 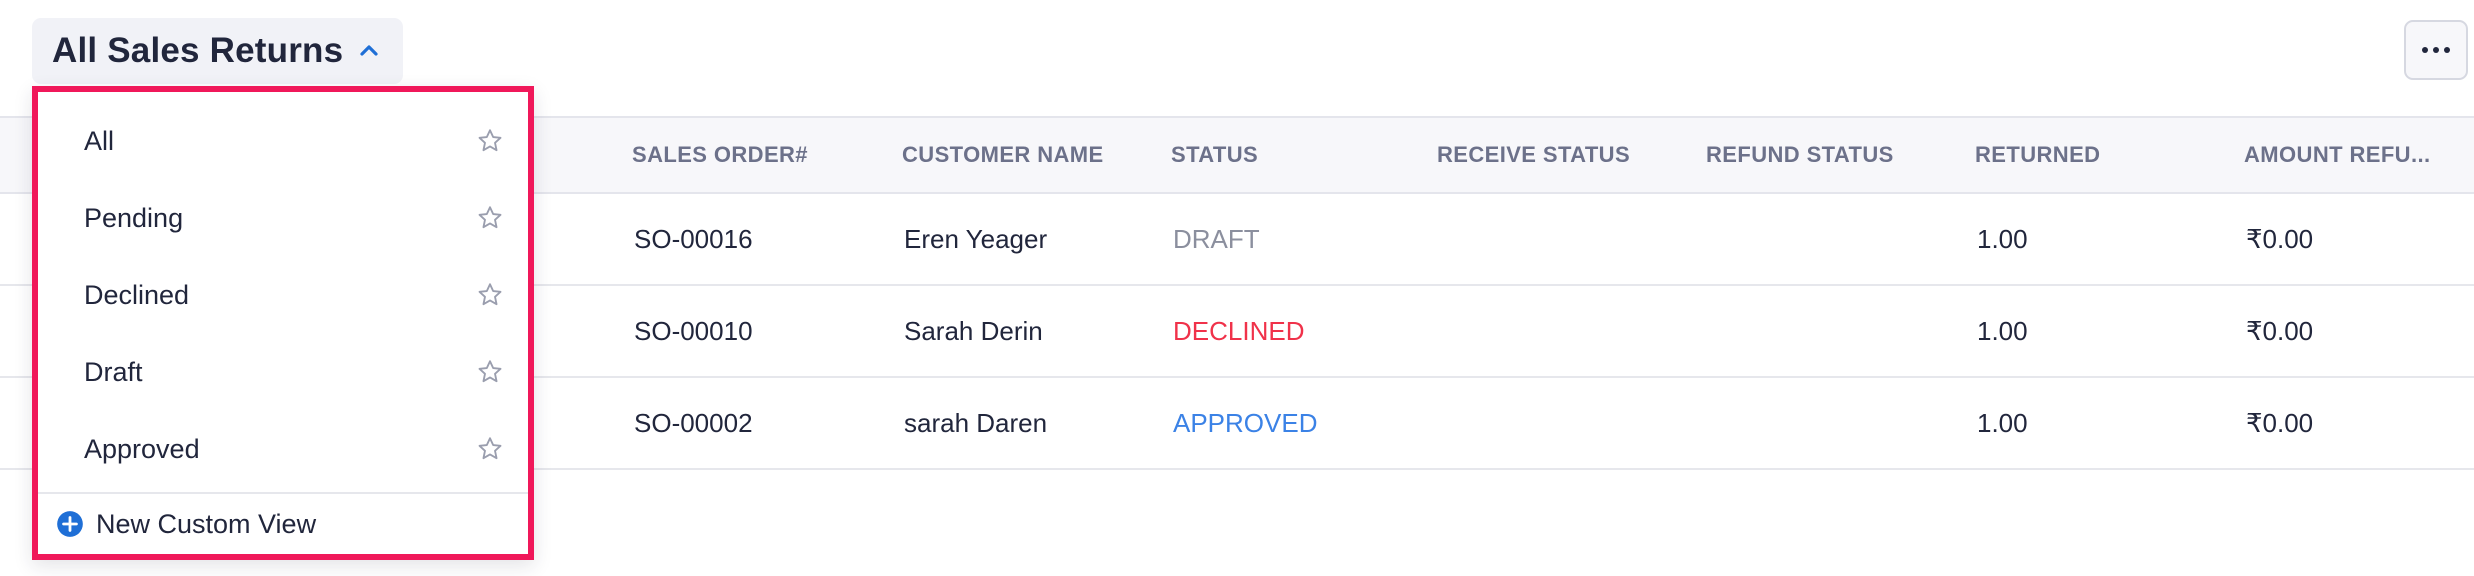 What do you see at coordinates (976, 239) in the screenshot?
I see `cell-customer: Eren Yeager` at bounding box center [976, 239].